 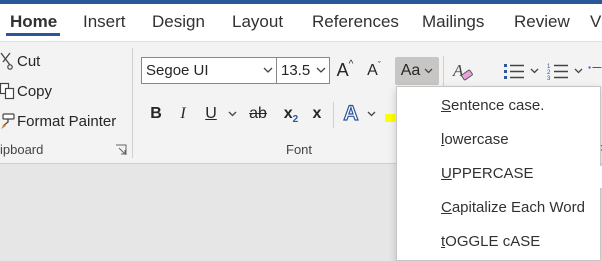 I want to click on bullet-list-icon, so click(x=514, y=71).